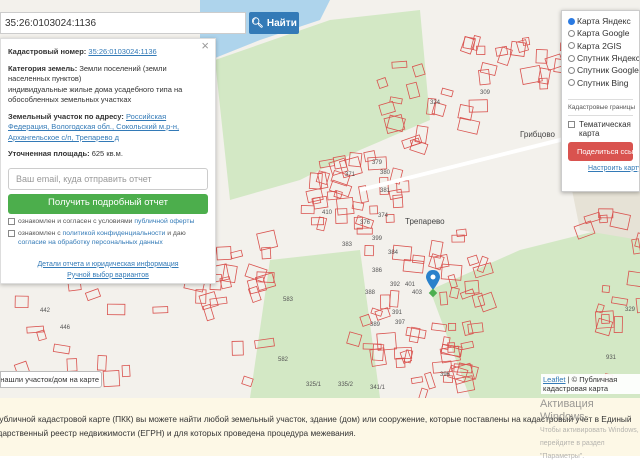  What do you see at coordinates (51, 379) in the screenshot?
I see `not-found-button: Не нашли участок/дом на карте?` at bounding box center [51, 379].